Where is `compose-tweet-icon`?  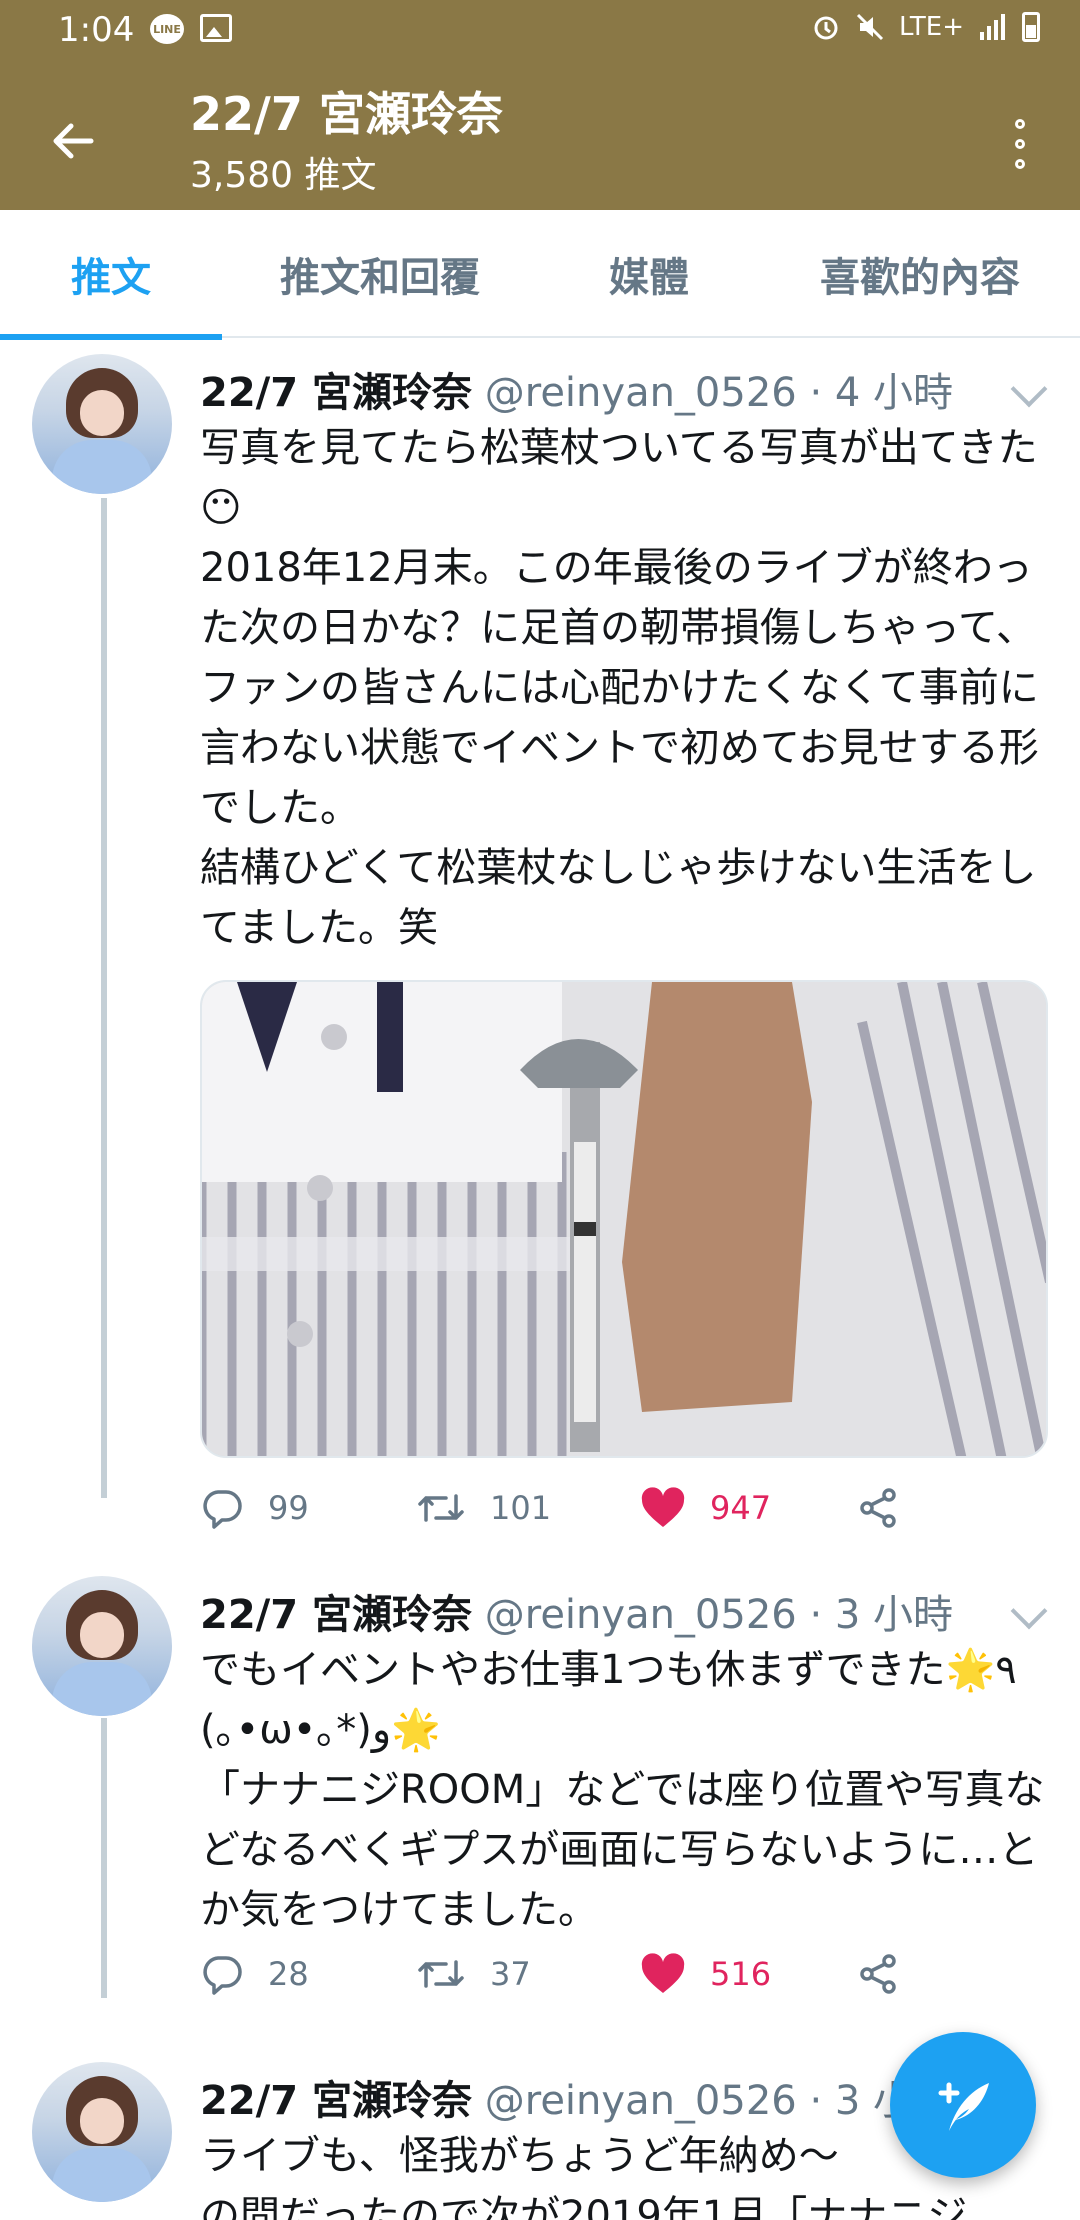 compose-tweet-icon is located at coordinates (963, 2106).